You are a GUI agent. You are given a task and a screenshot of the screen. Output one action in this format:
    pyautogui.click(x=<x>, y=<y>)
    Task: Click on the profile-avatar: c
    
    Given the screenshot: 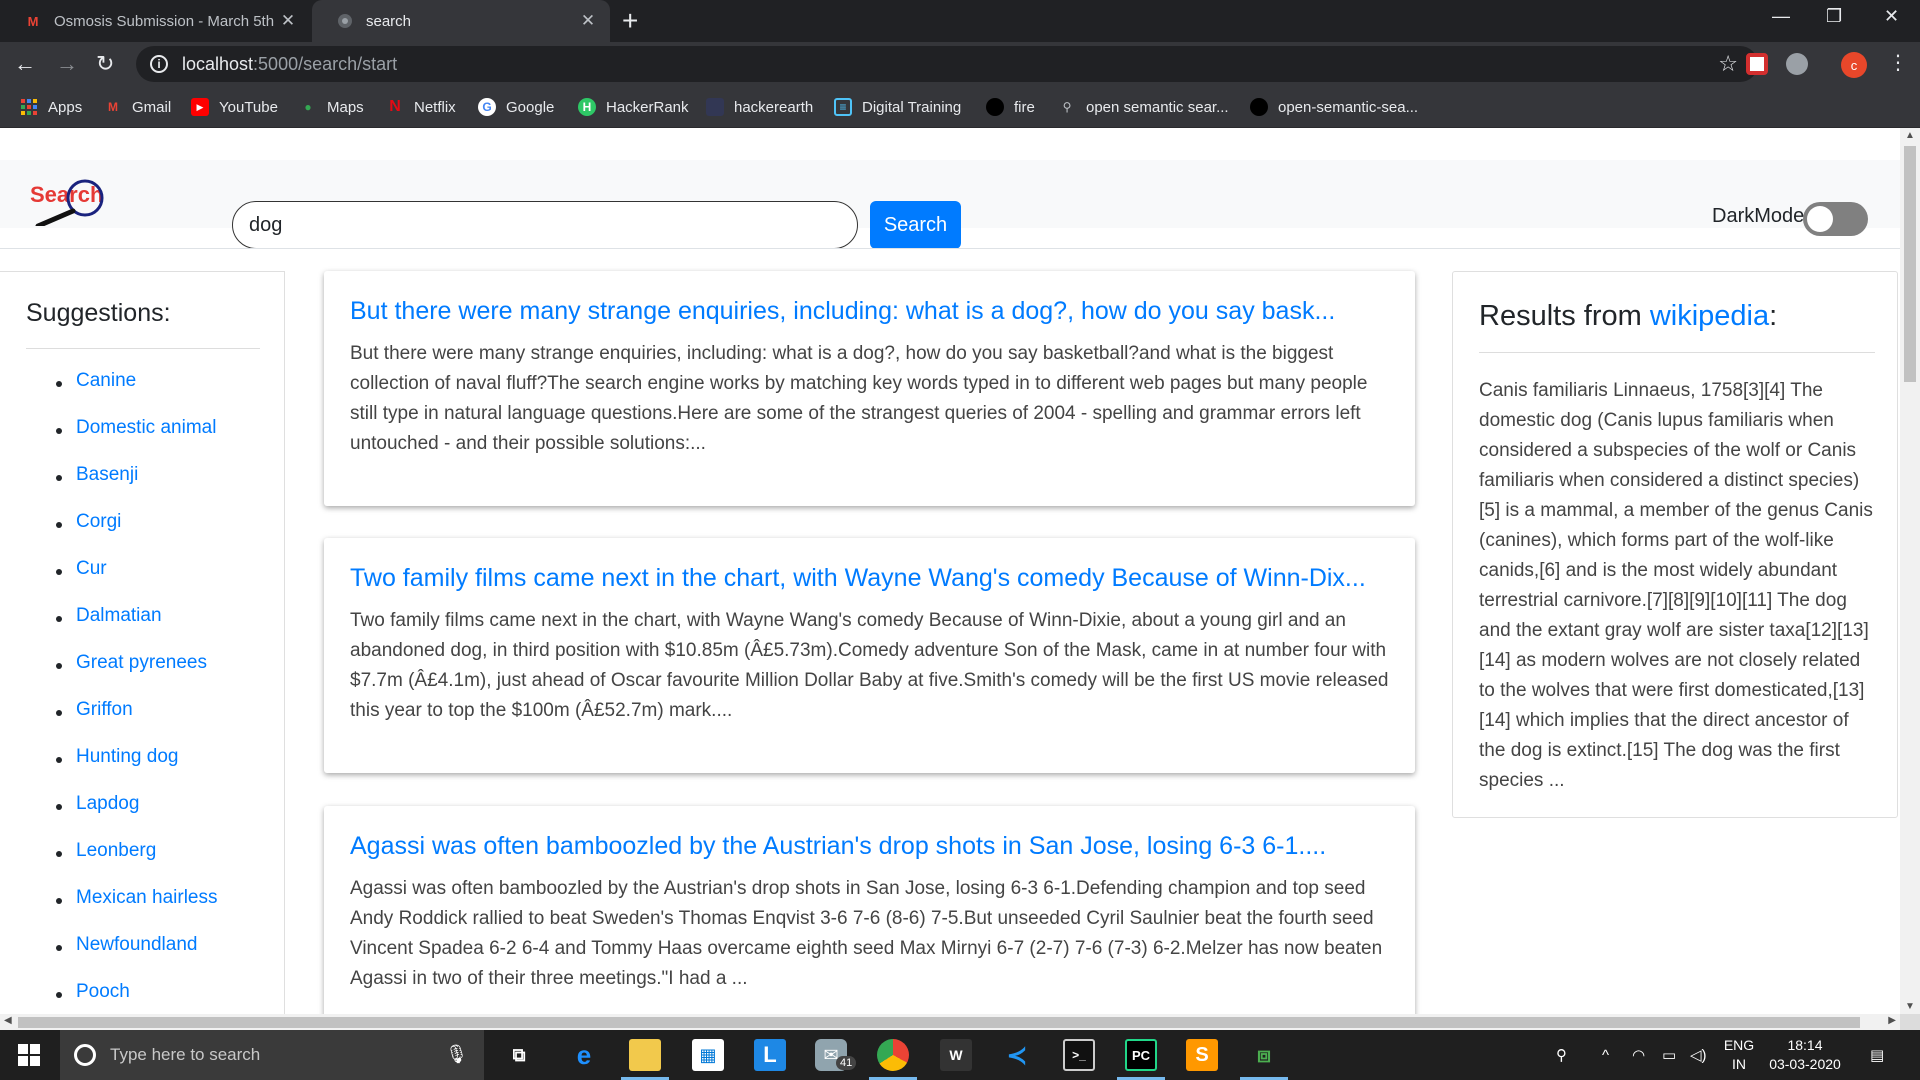 What is the action you would take?
    pyautogui.click(x=1854, y=65)
    